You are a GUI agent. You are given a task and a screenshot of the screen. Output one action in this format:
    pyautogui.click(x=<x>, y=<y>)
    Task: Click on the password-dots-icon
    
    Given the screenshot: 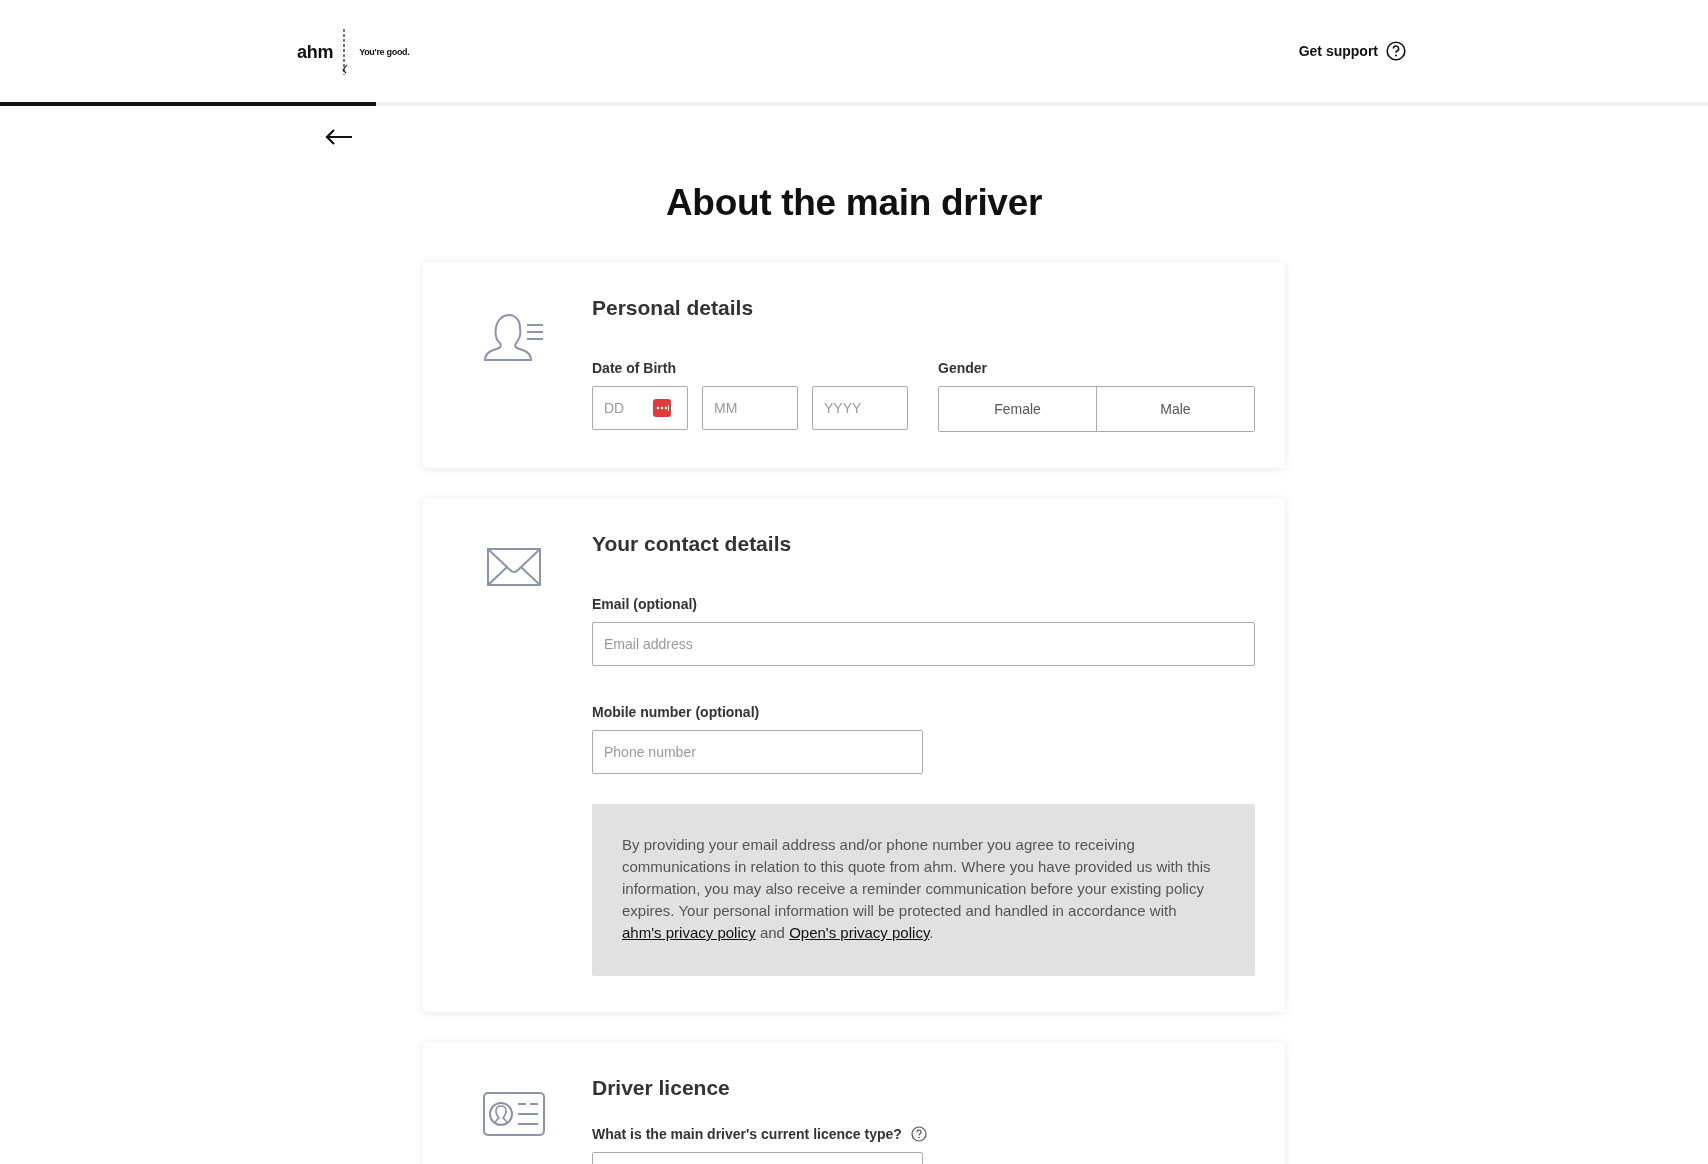 What is the action you would take?
    pyautogui.click(x=662, y=408)
    